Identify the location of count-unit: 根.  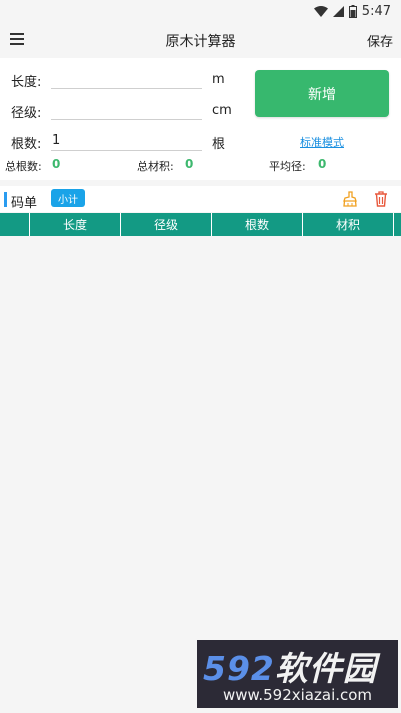
(219, 144).